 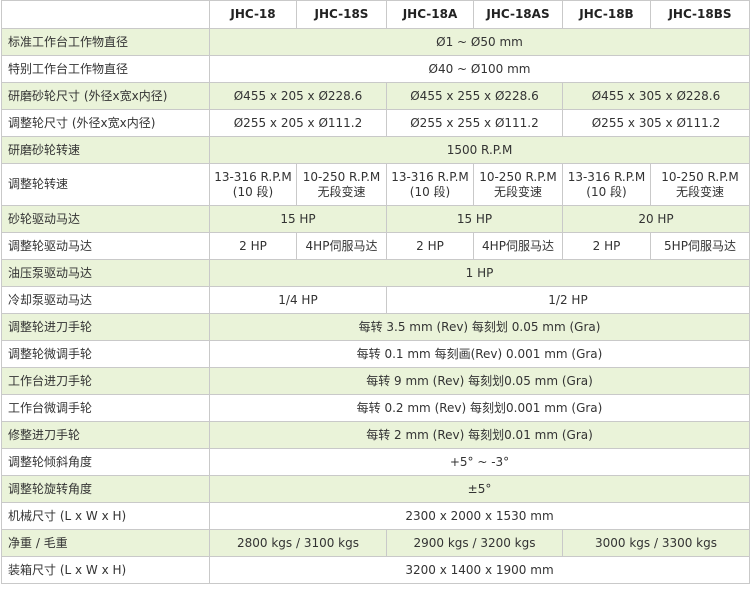 I want to click on row-label: 修整进刀手轮, so click(x=105, y=435).